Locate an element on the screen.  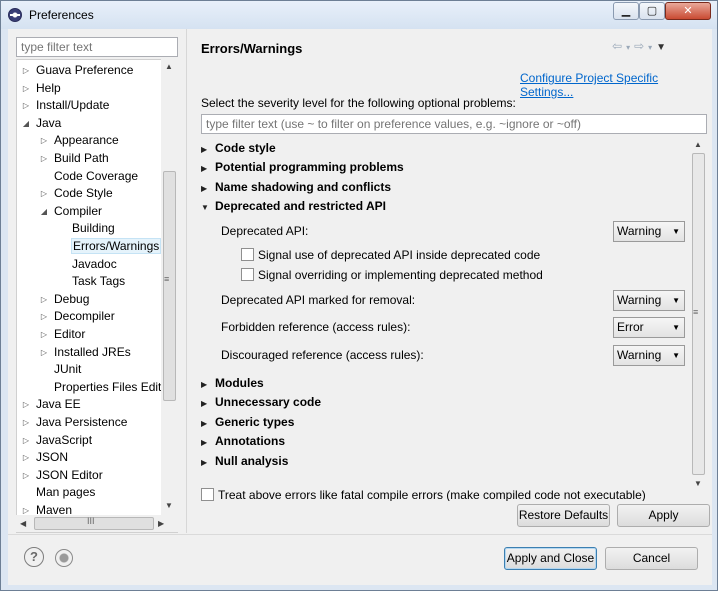
marked-removal-select: Warning ▼ is located at coordinates (649, 300).